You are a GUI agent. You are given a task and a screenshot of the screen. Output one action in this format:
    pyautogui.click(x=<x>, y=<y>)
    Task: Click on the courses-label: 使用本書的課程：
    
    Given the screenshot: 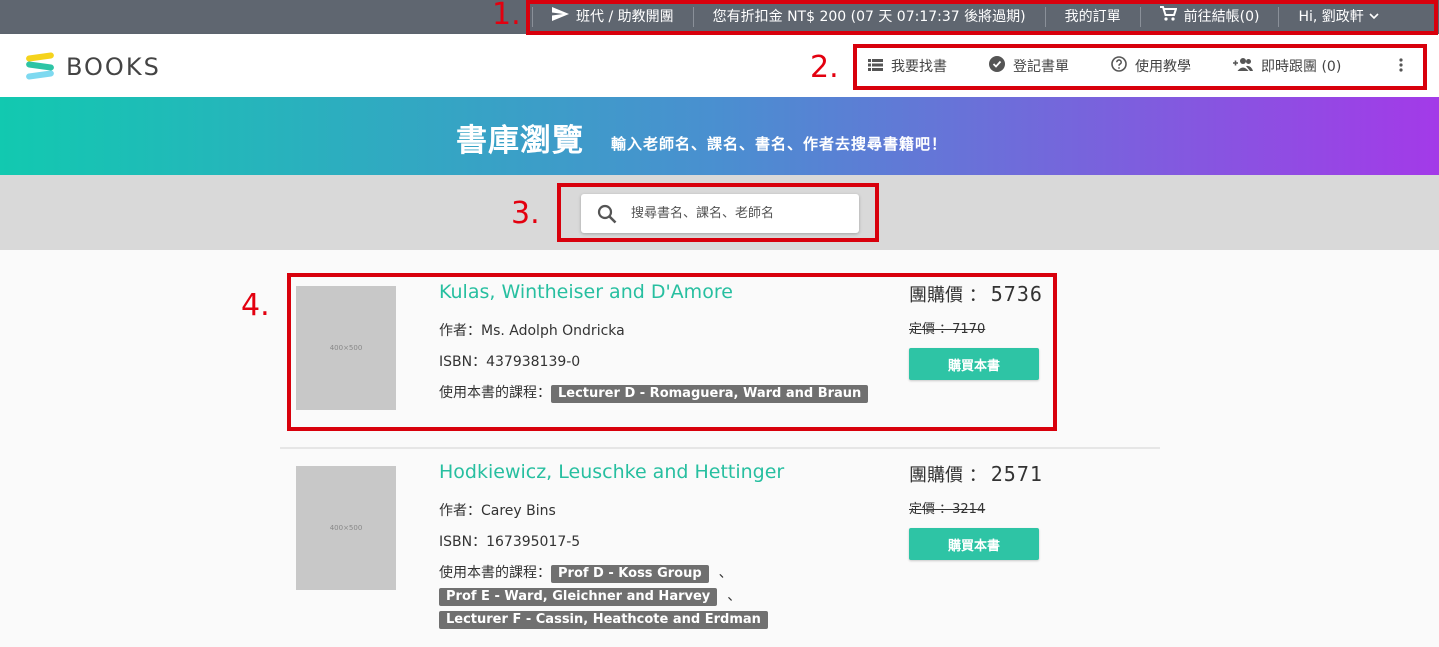 What is the action you would take?
    pyautogui.click(x=495, y=573)
    